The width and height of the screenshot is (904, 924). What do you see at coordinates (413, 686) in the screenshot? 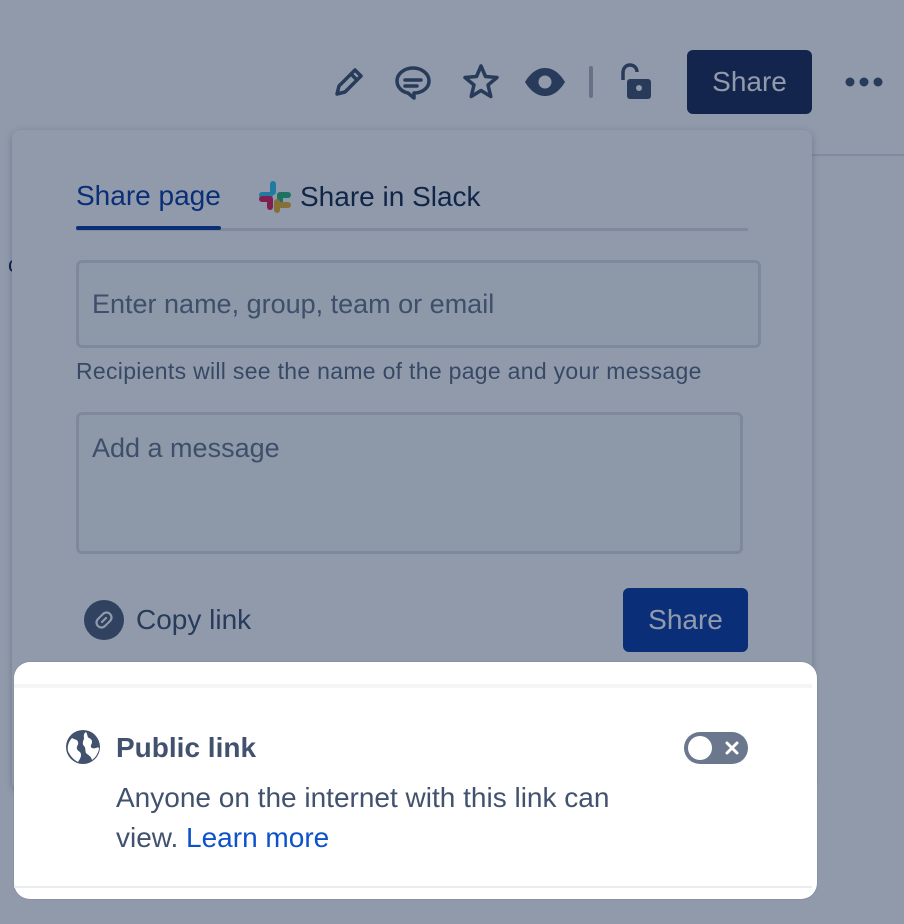
I see `section-divider` at bounding box center [413, 686].